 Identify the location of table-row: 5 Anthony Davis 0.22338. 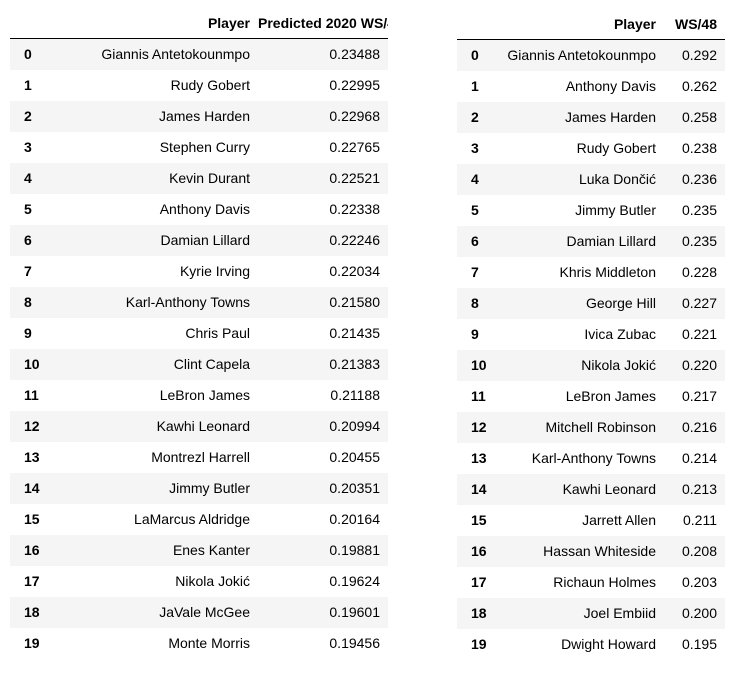
(199, 209).